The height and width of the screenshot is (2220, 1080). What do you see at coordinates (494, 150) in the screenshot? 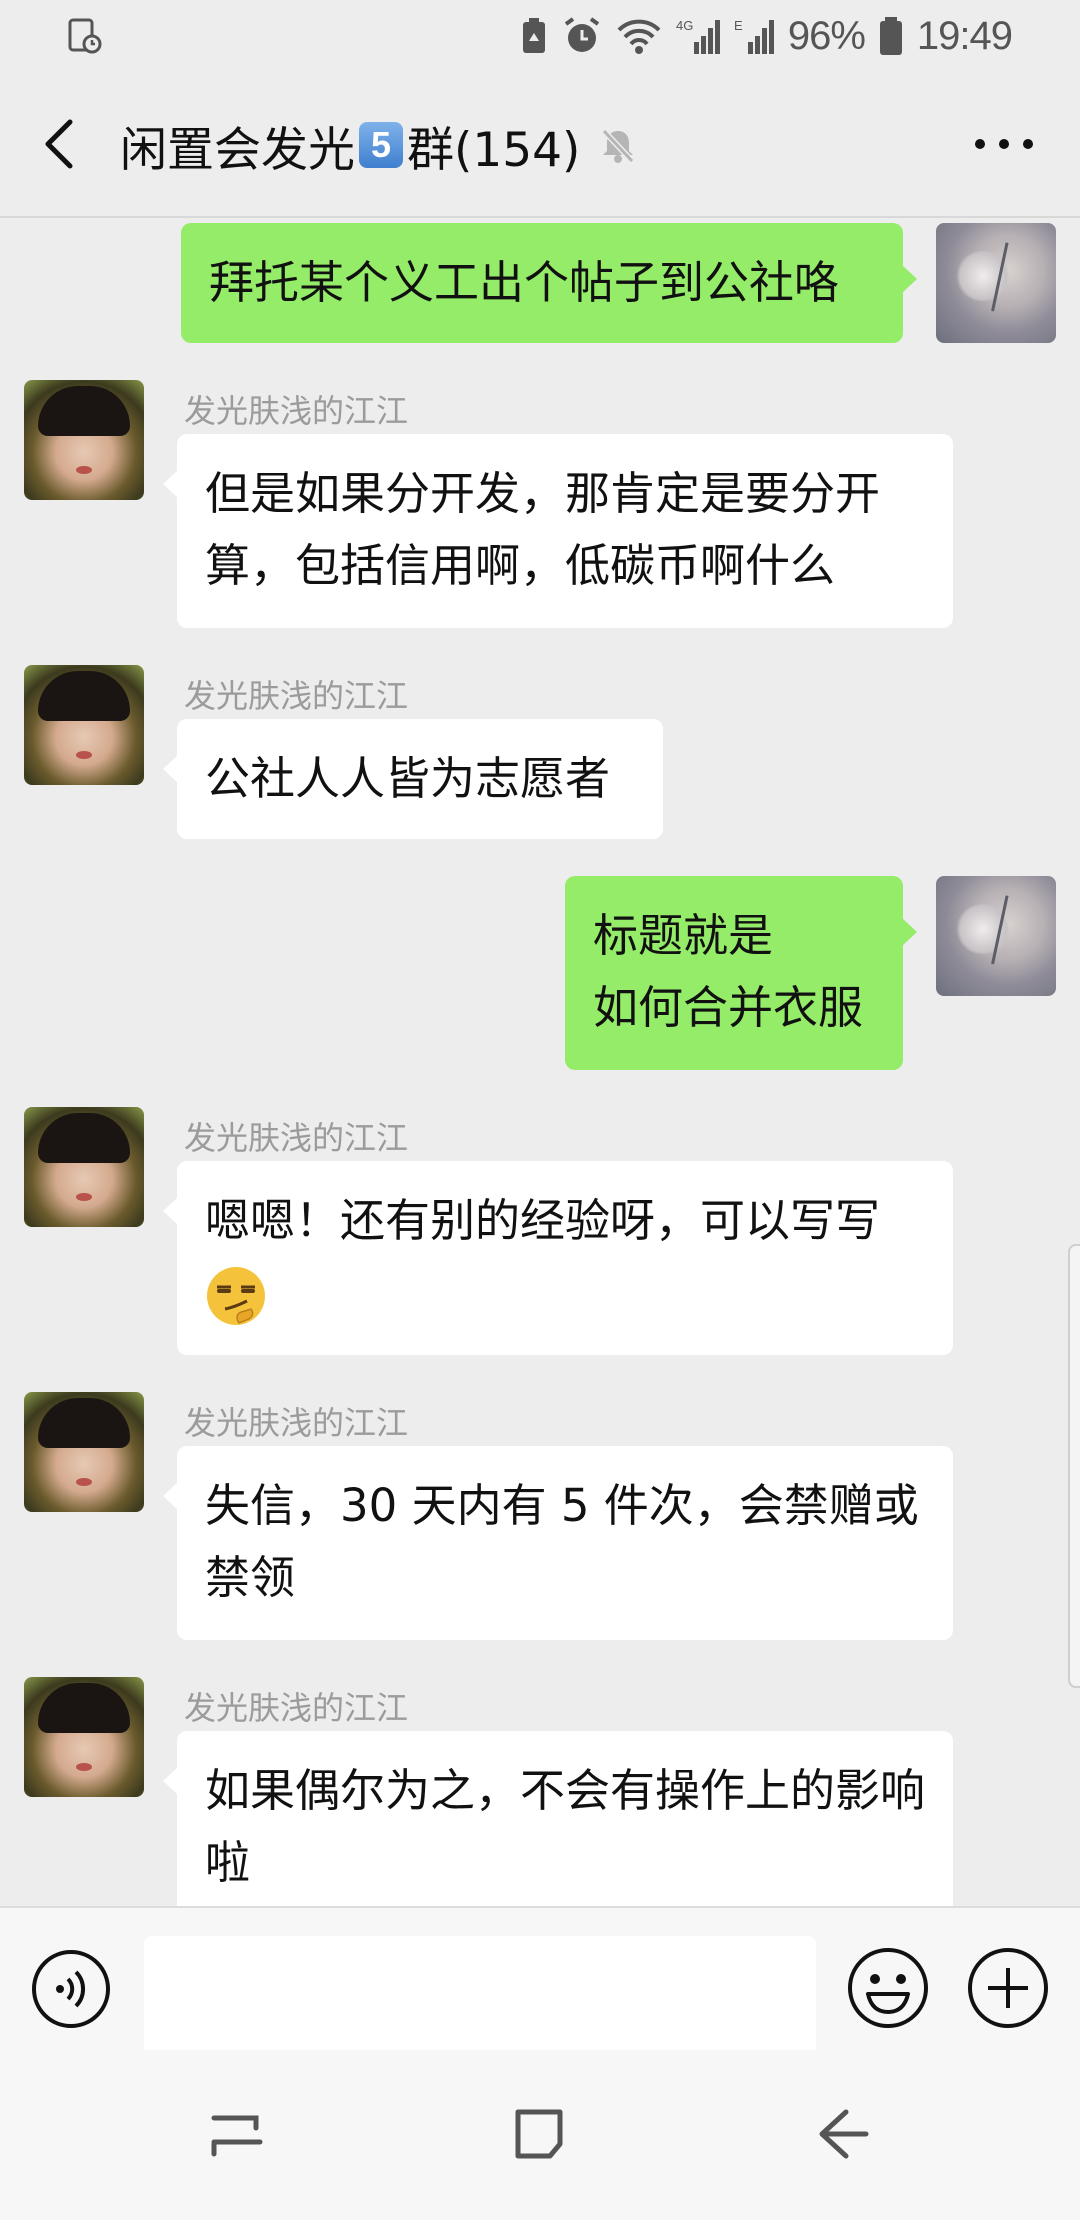
I see `chat-title-suffix: 群(154)` at bounding box center [494, 150].